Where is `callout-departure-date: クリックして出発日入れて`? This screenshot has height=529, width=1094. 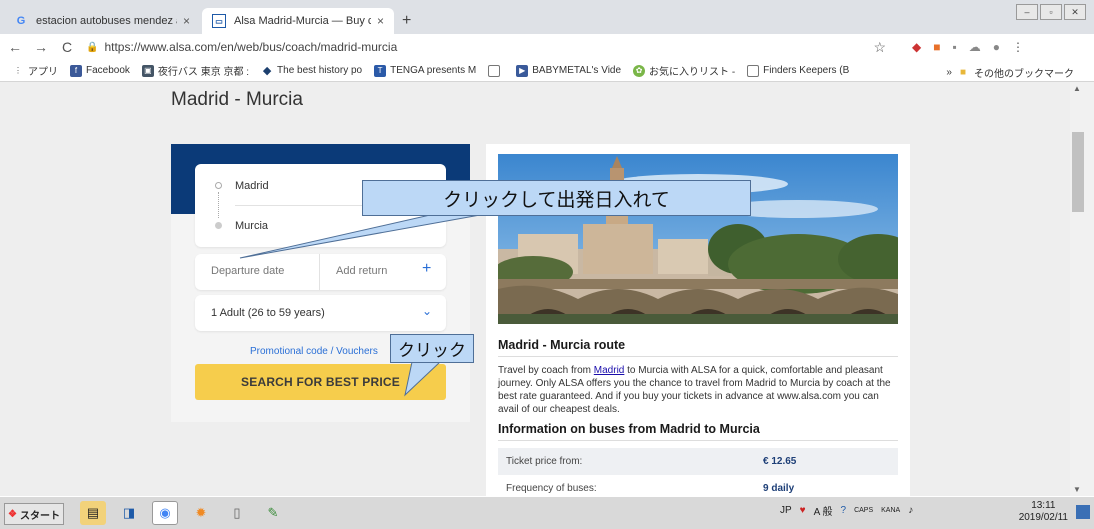
callout-departure-date: クリックして出発日入れて is located at coordinates (556, 198).